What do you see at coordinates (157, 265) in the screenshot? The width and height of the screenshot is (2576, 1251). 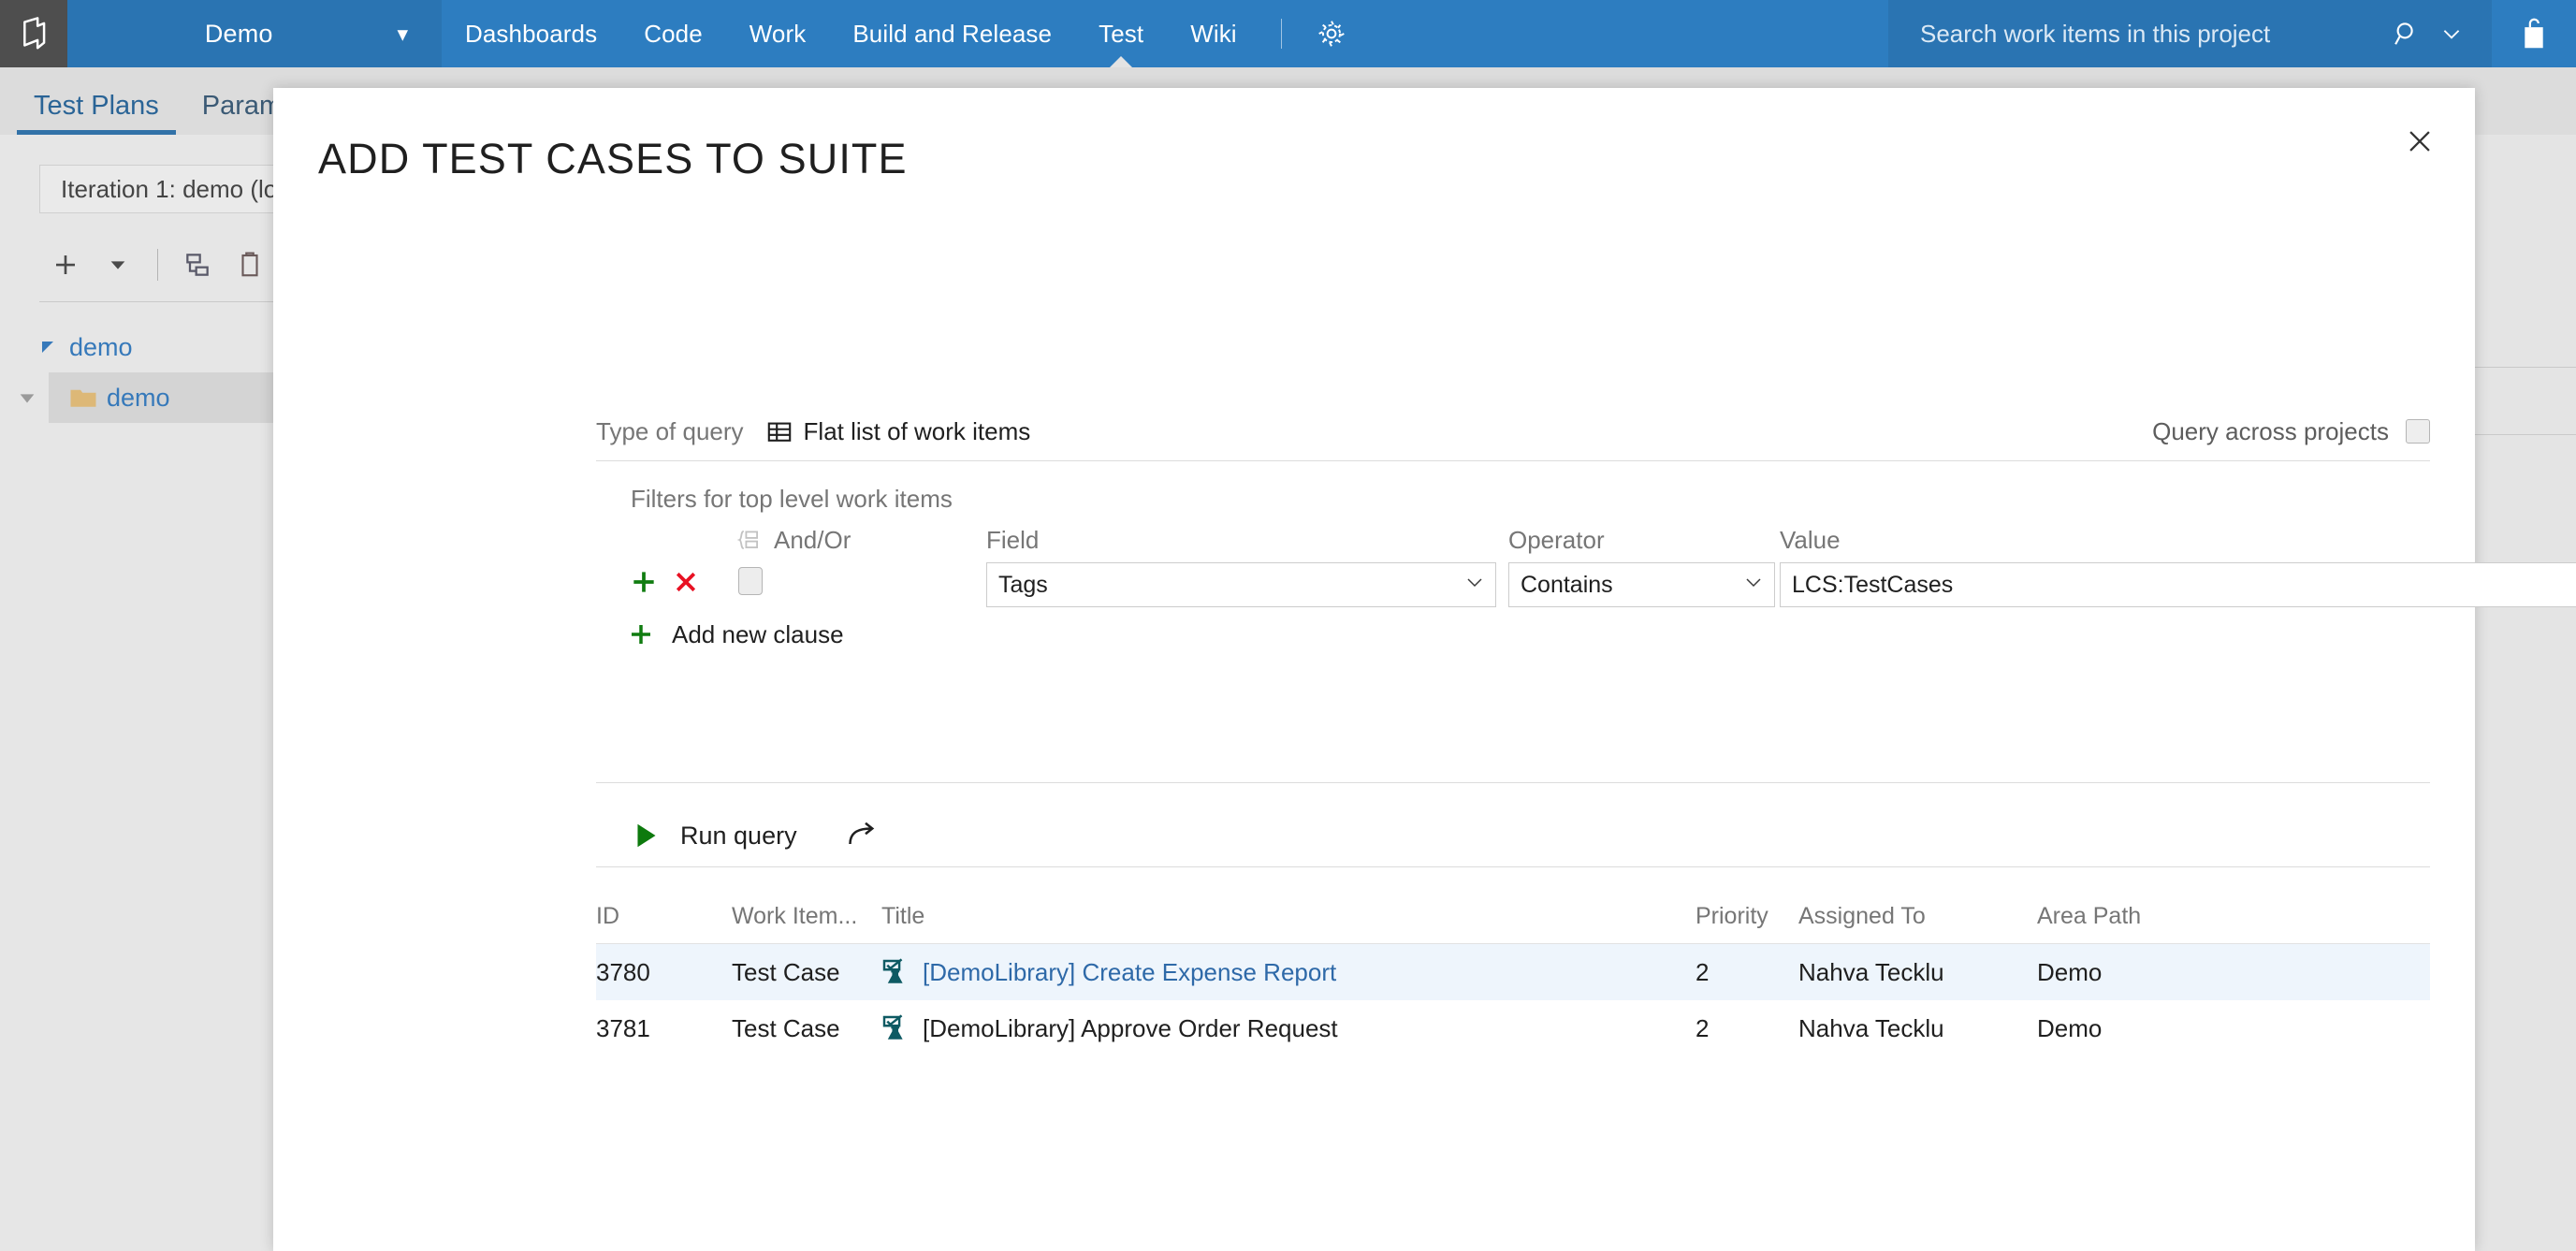 I see `toolbar-divider` at bounding box center [157, 265].